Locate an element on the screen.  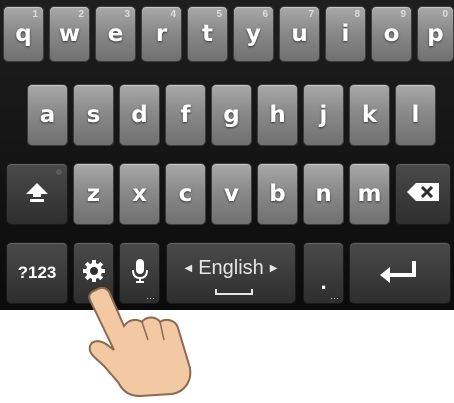
space-bar-icon is located at coordinates (234, 292).